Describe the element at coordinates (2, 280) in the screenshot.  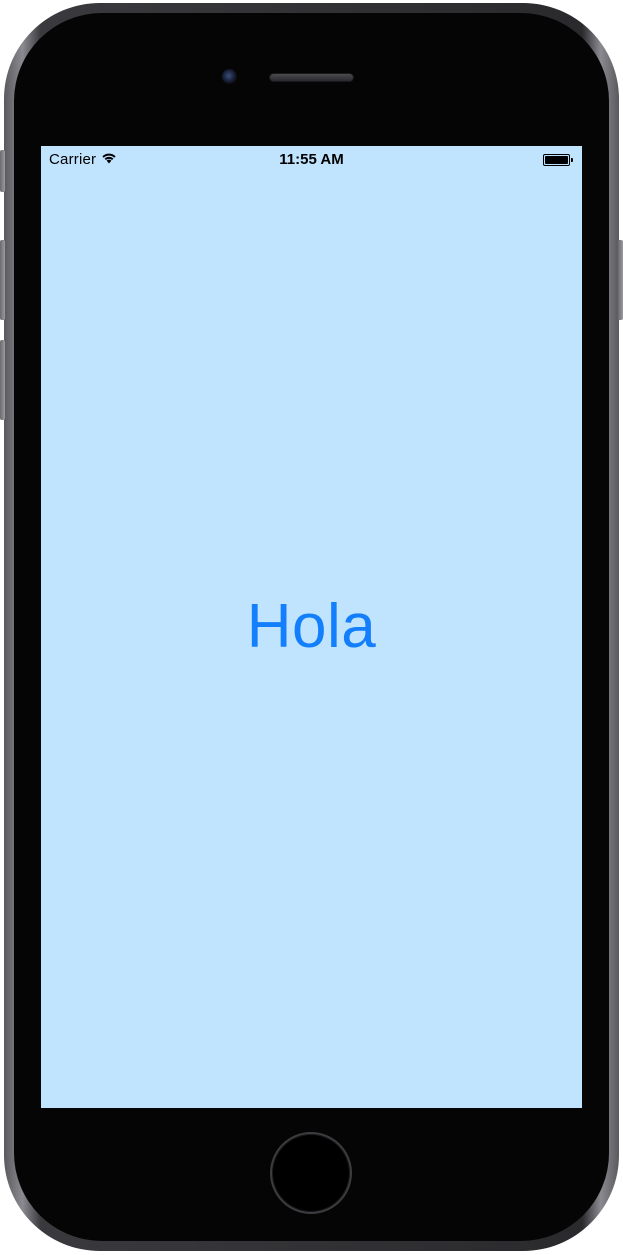
I see `volume-up-button` at that location.